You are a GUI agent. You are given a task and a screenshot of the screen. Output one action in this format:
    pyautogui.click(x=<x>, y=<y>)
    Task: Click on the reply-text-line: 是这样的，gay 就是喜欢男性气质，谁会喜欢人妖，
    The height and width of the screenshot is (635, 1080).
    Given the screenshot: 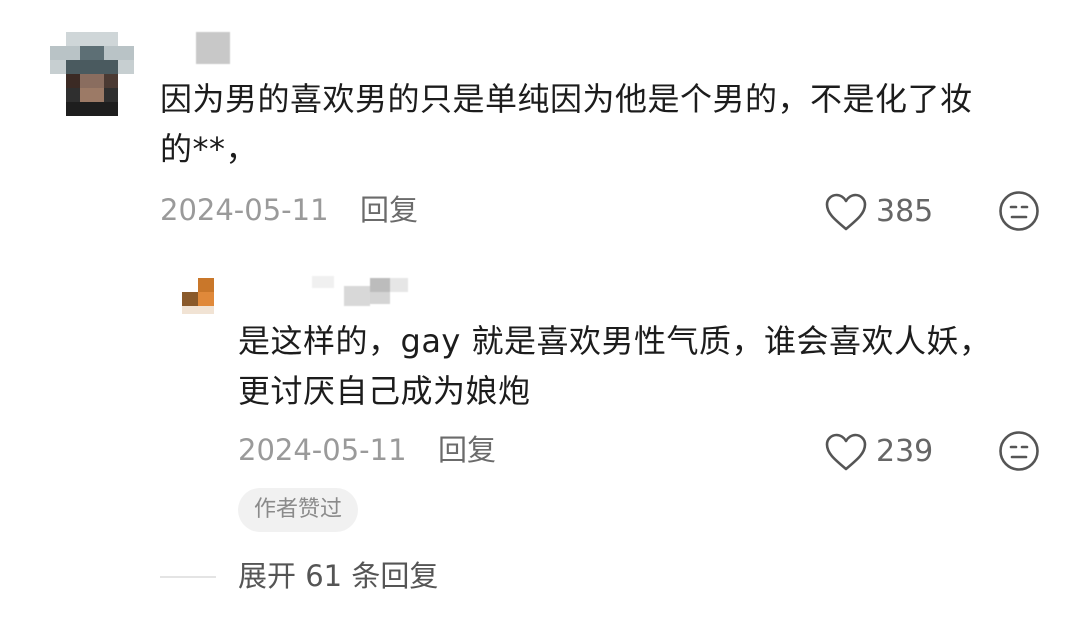 What is the action you would take?
    pyautogui.click(x=615, y=341)
    